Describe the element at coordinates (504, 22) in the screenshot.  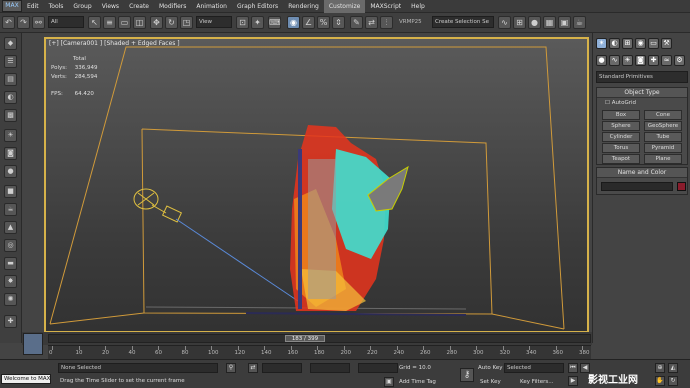
I see `curve-editor-icon: ∿` at that location.